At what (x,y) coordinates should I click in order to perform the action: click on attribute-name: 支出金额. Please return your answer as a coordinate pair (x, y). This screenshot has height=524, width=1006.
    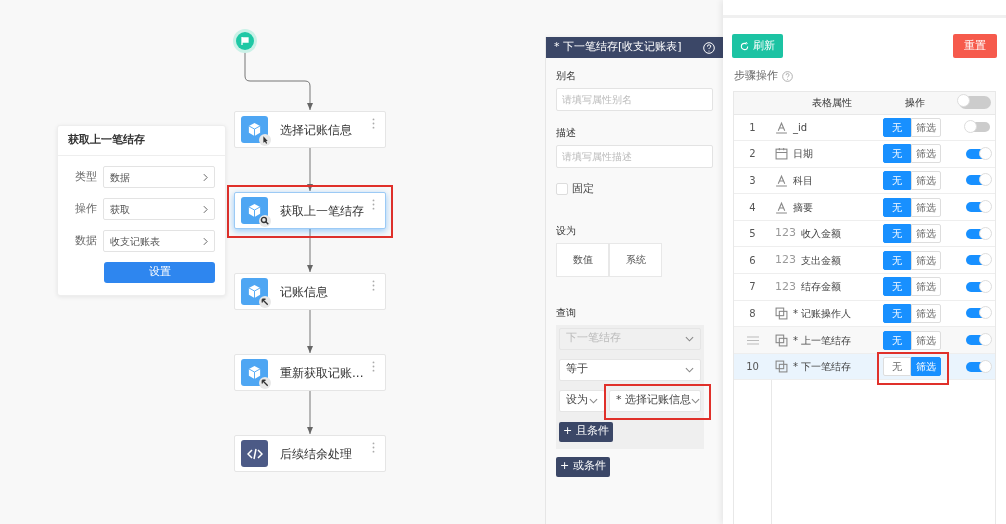
    Looking at the image, I should click on (821, 260).